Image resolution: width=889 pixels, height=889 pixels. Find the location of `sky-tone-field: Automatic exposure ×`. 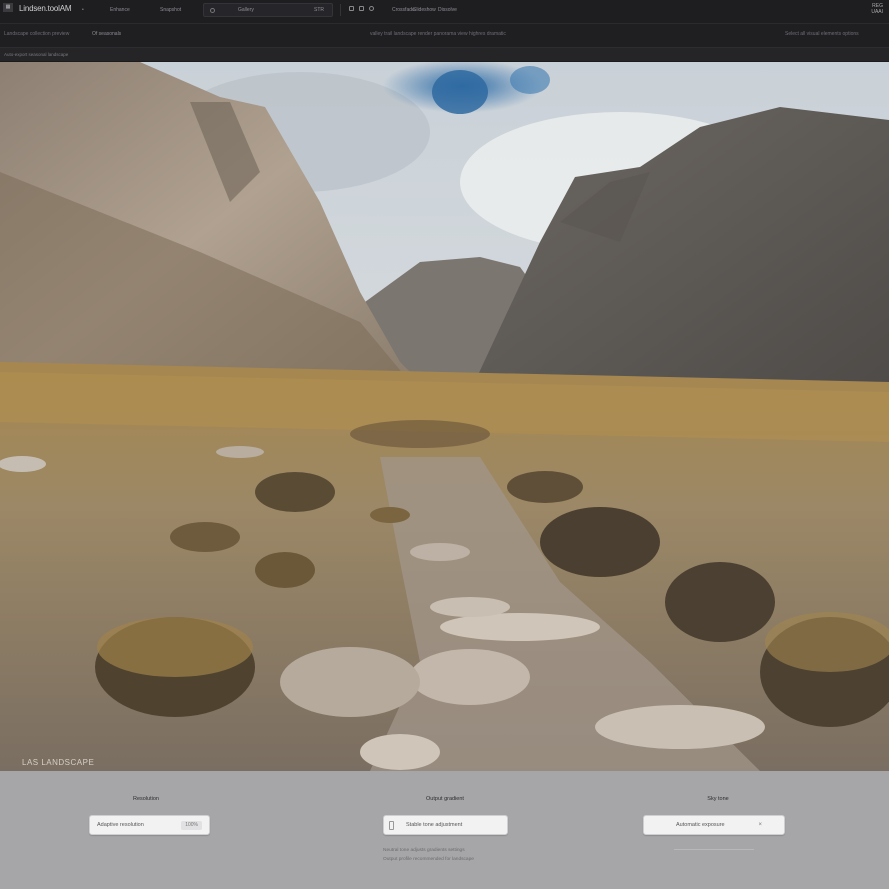

sky-tone-field: Automatic exposure × is located at coordinates (714, 825).